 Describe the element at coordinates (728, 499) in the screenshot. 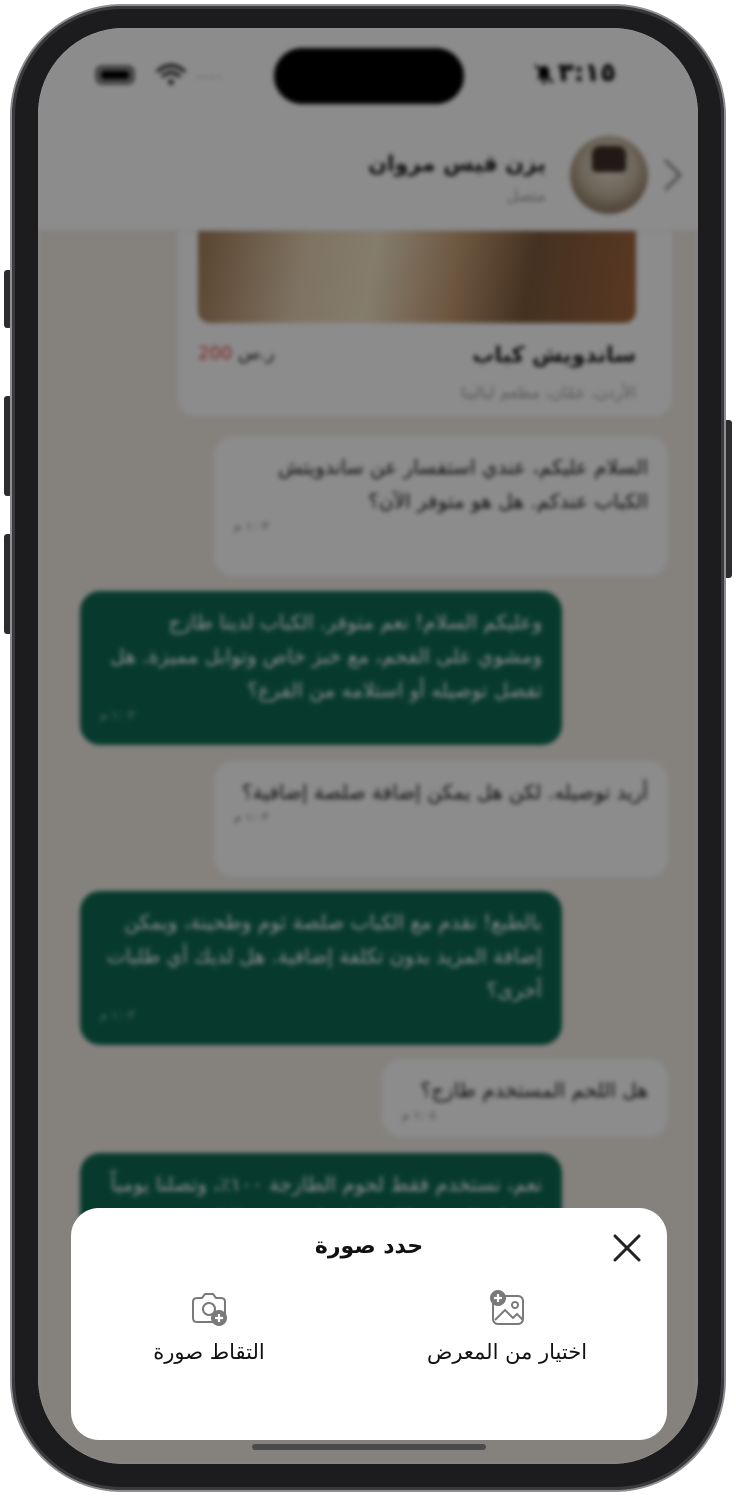

I see `power-button` at that location.